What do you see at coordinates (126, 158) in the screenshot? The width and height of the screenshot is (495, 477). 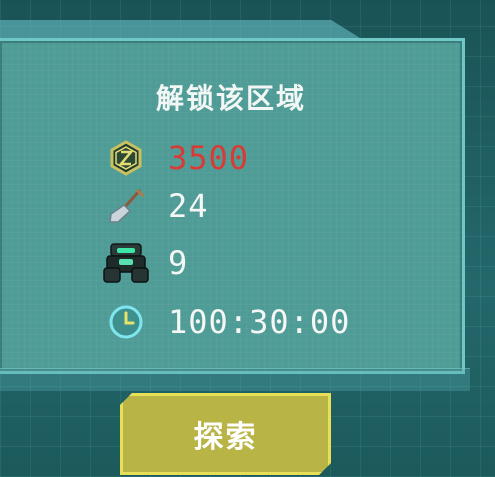 I see `coin-icon` at bounding box center [126, 158].